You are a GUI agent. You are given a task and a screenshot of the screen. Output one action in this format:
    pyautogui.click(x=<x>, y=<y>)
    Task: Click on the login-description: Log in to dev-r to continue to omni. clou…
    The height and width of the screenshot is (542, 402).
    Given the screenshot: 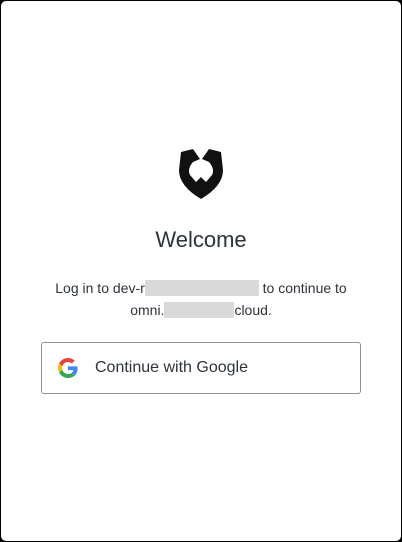 What is the action you would take?
    pyautogui.click(x=201, y=299)
    